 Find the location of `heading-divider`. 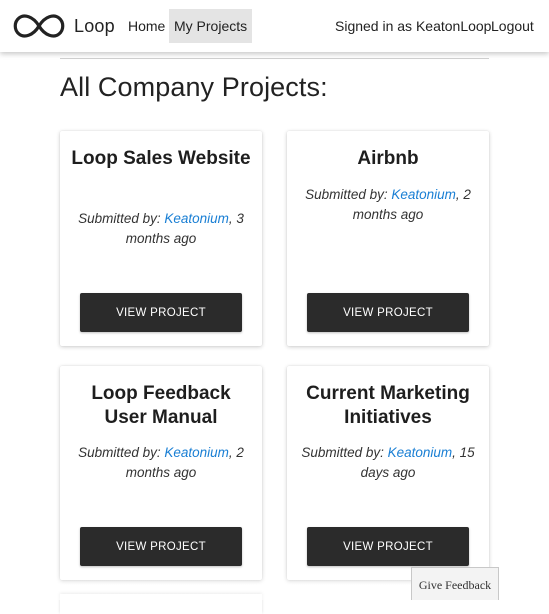

heading-divider is located at coordinates (274, 58).